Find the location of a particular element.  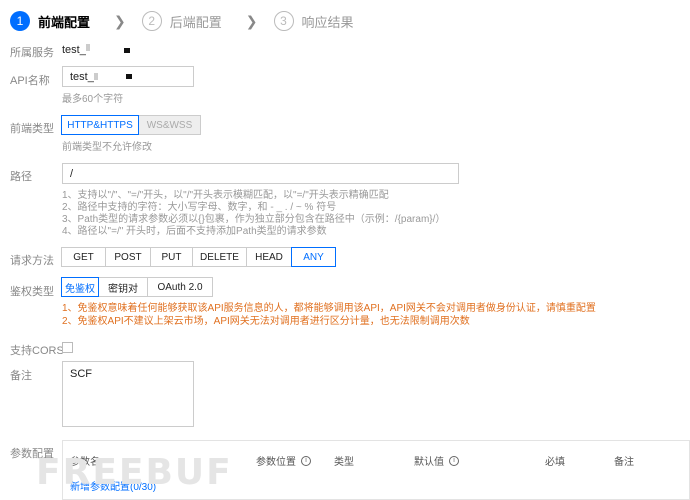

method-label: 请求方法 is located at coordinates (32, 261).